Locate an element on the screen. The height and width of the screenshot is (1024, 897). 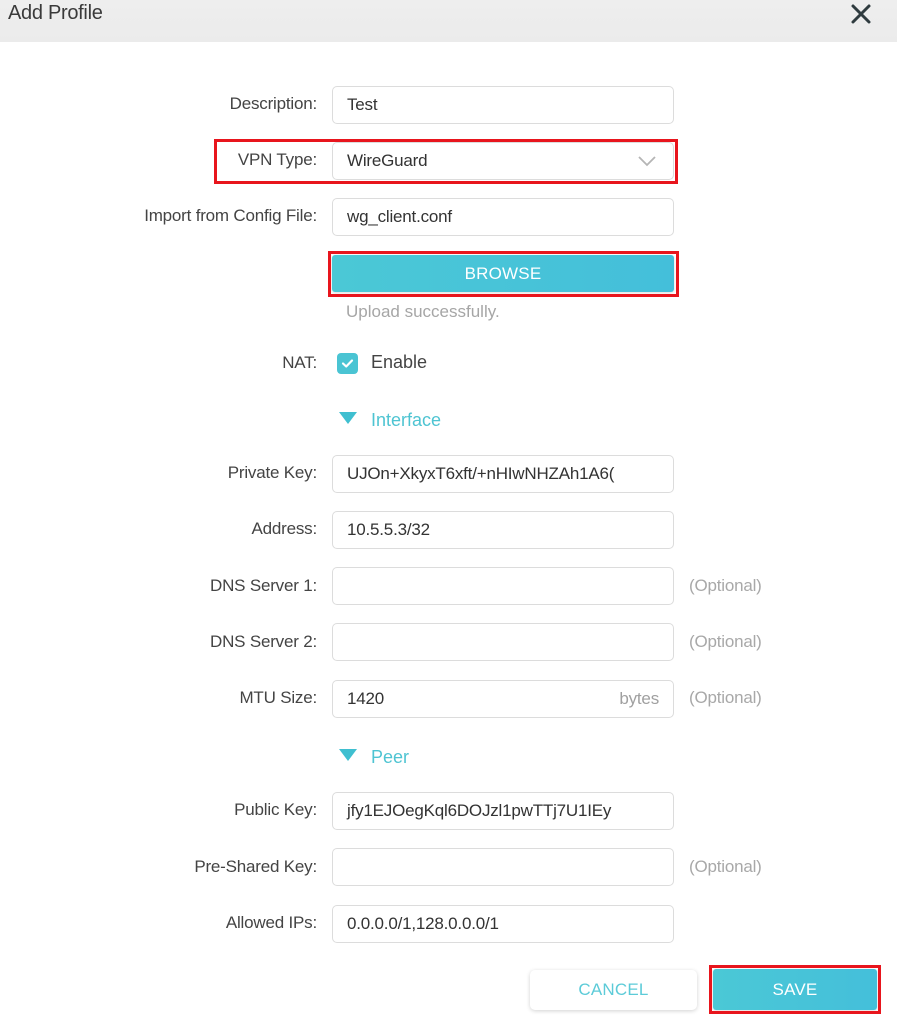
close-icon is located at coordinates (861, 14).